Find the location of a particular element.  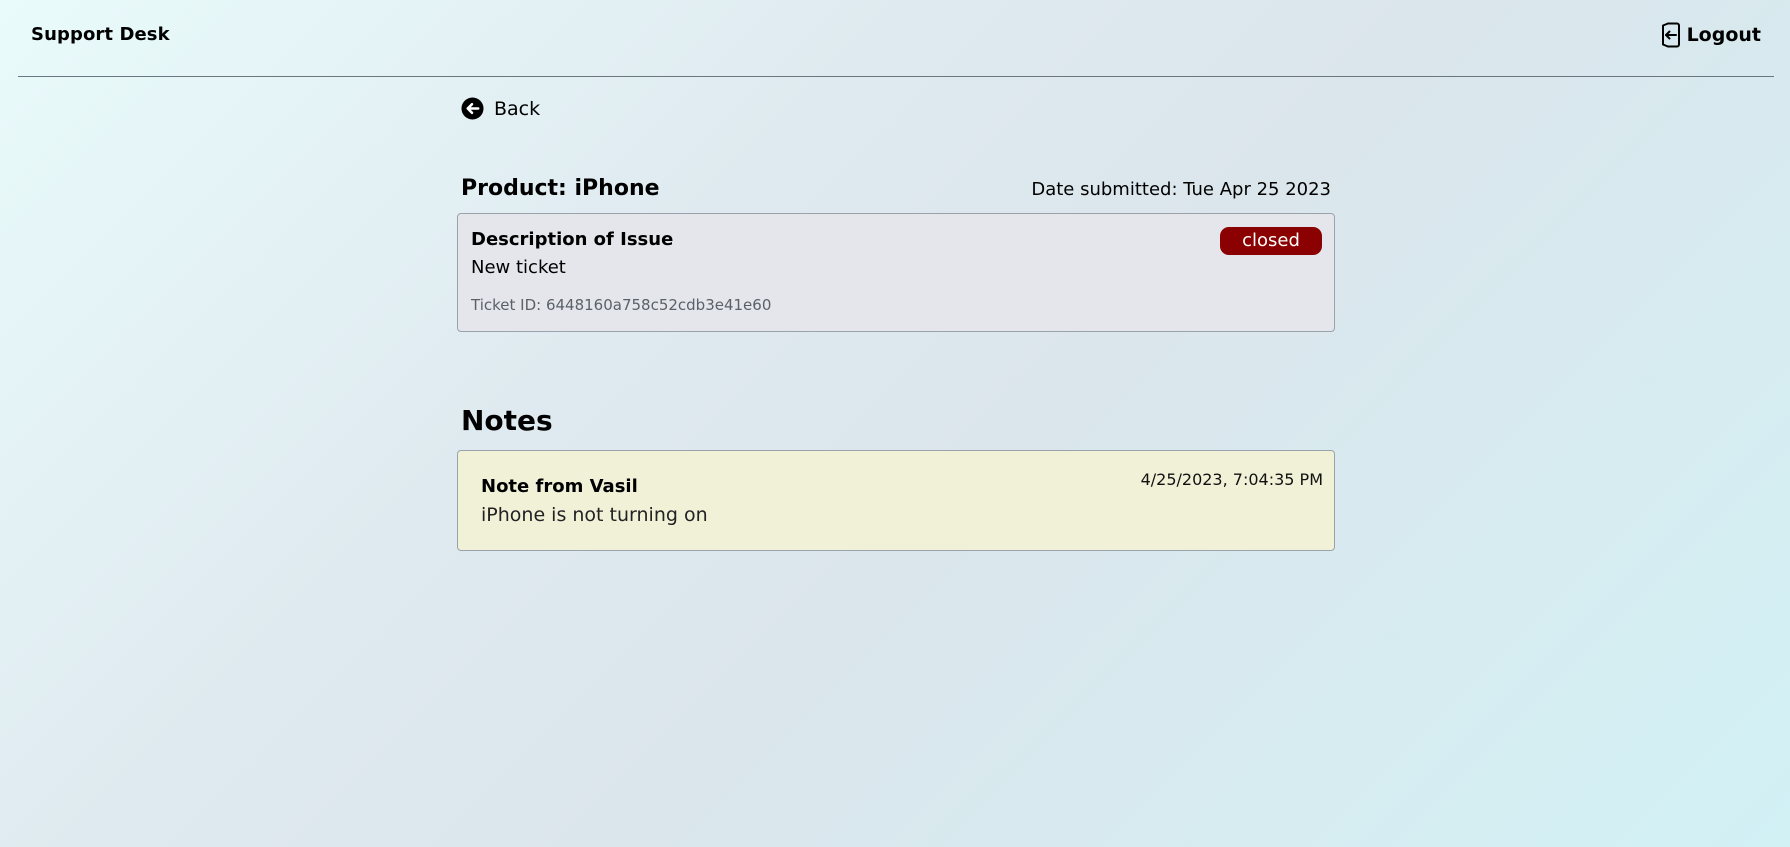

note-text: iPhone is not turning on is located at coordinates (594, 515).